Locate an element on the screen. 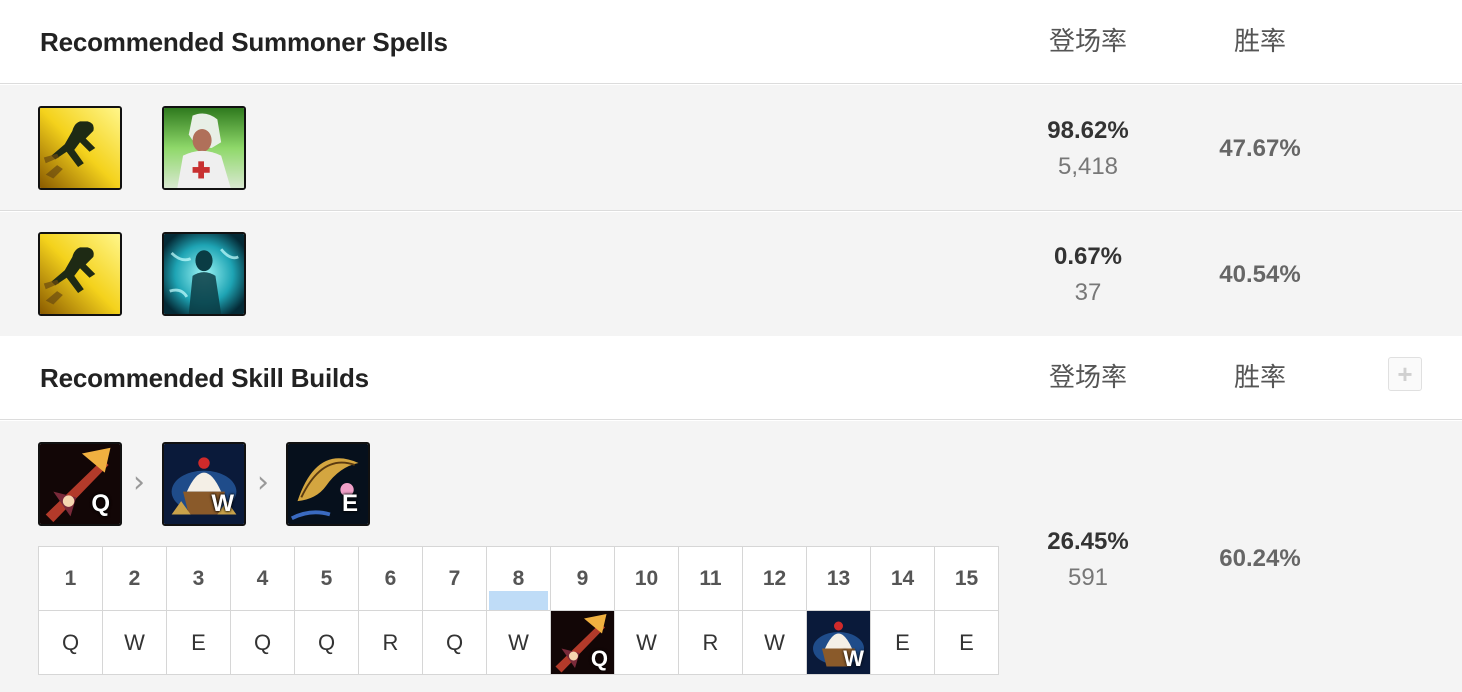  summoner-spells-title: Recommended Summoner Spells is located at coordinates (244, 42).